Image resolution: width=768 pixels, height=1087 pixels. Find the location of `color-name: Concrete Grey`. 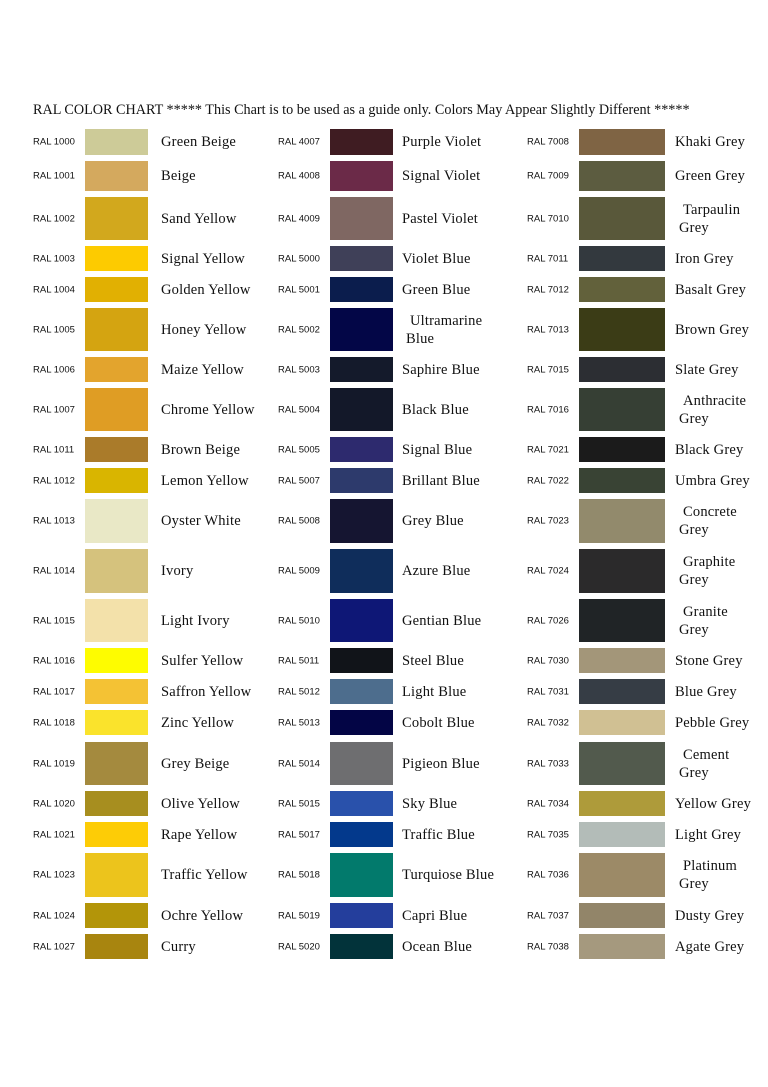

color-name: Concrete Grey is located at coordinates (708, 521).